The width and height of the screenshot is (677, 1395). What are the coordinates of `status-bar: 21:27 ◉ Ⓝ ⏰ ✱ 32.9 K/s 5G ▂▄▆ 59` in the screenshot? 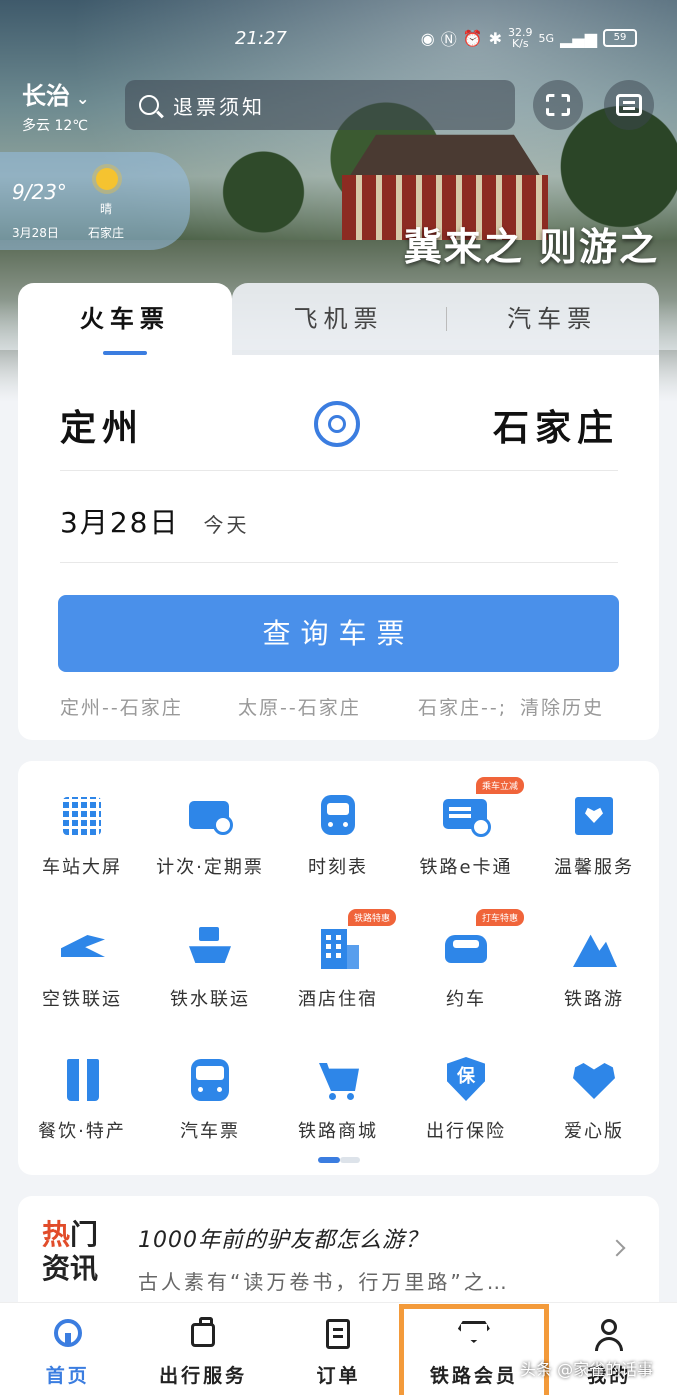 It's located at (338, 42).